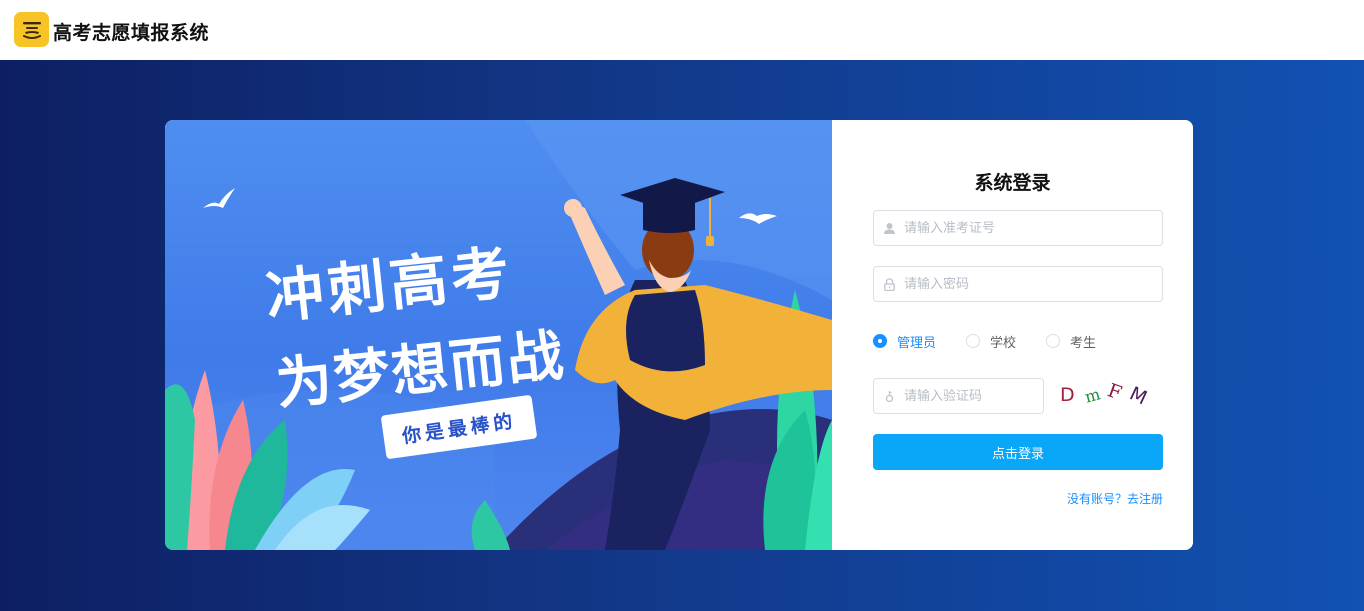 The height and width of the screenshot is (611, 1364). I want to click on captcha-input, so click(969, 396).